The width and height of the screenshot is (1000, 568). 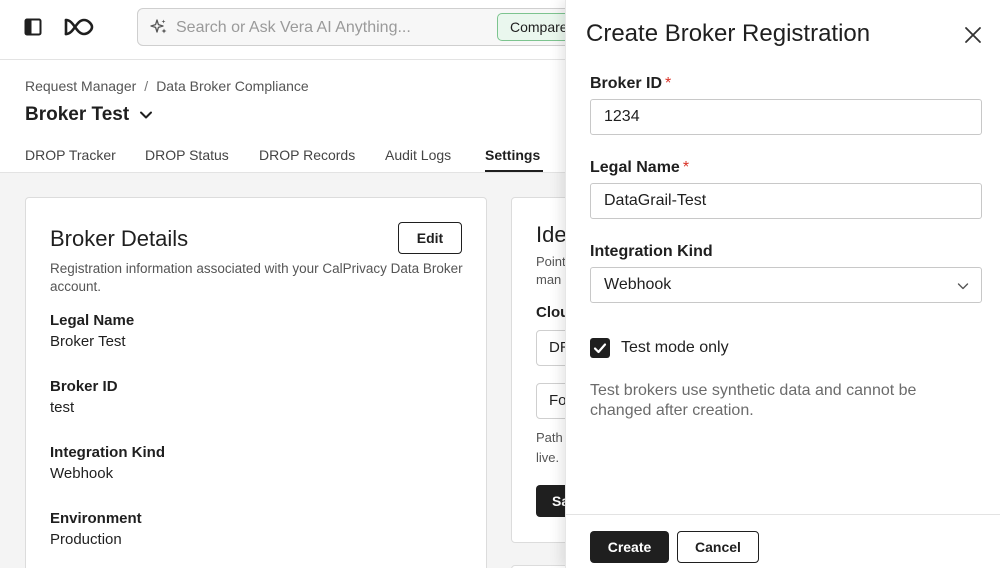 What do you see at coordinates (232, 86) in the screenshot?
I see `breadcrumb-item-data-broker-compliance: Data Broker Compliance` at bounding box center [232, 86].